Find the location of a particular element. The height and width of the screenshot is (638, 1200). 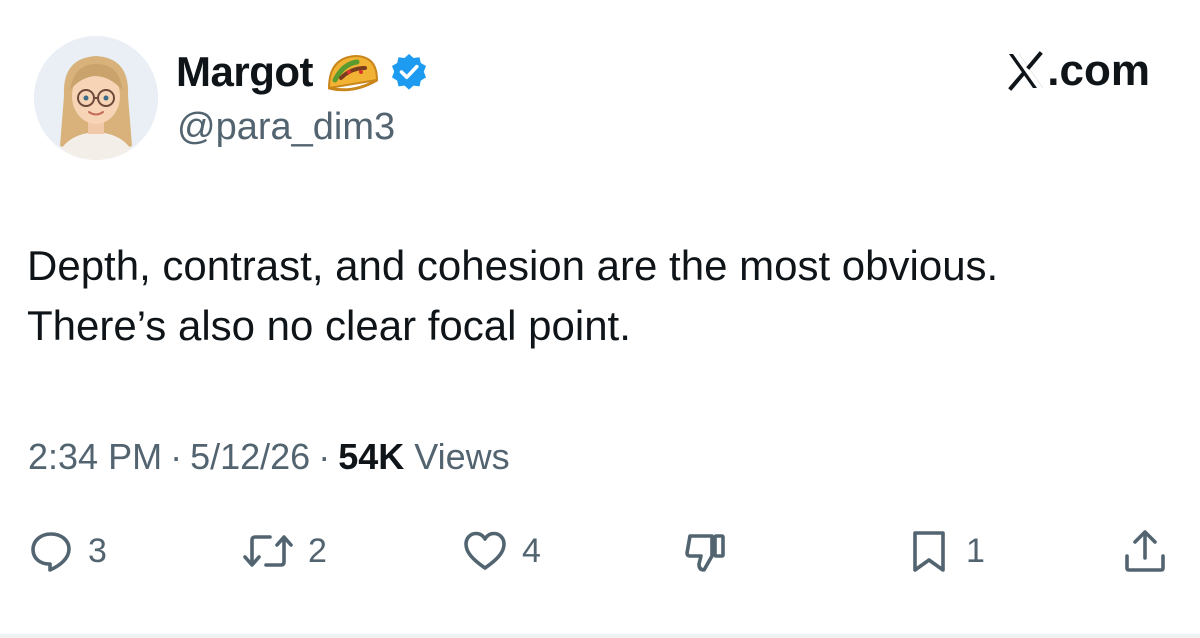

avatar-illustration is located at coordinates (96, 98).